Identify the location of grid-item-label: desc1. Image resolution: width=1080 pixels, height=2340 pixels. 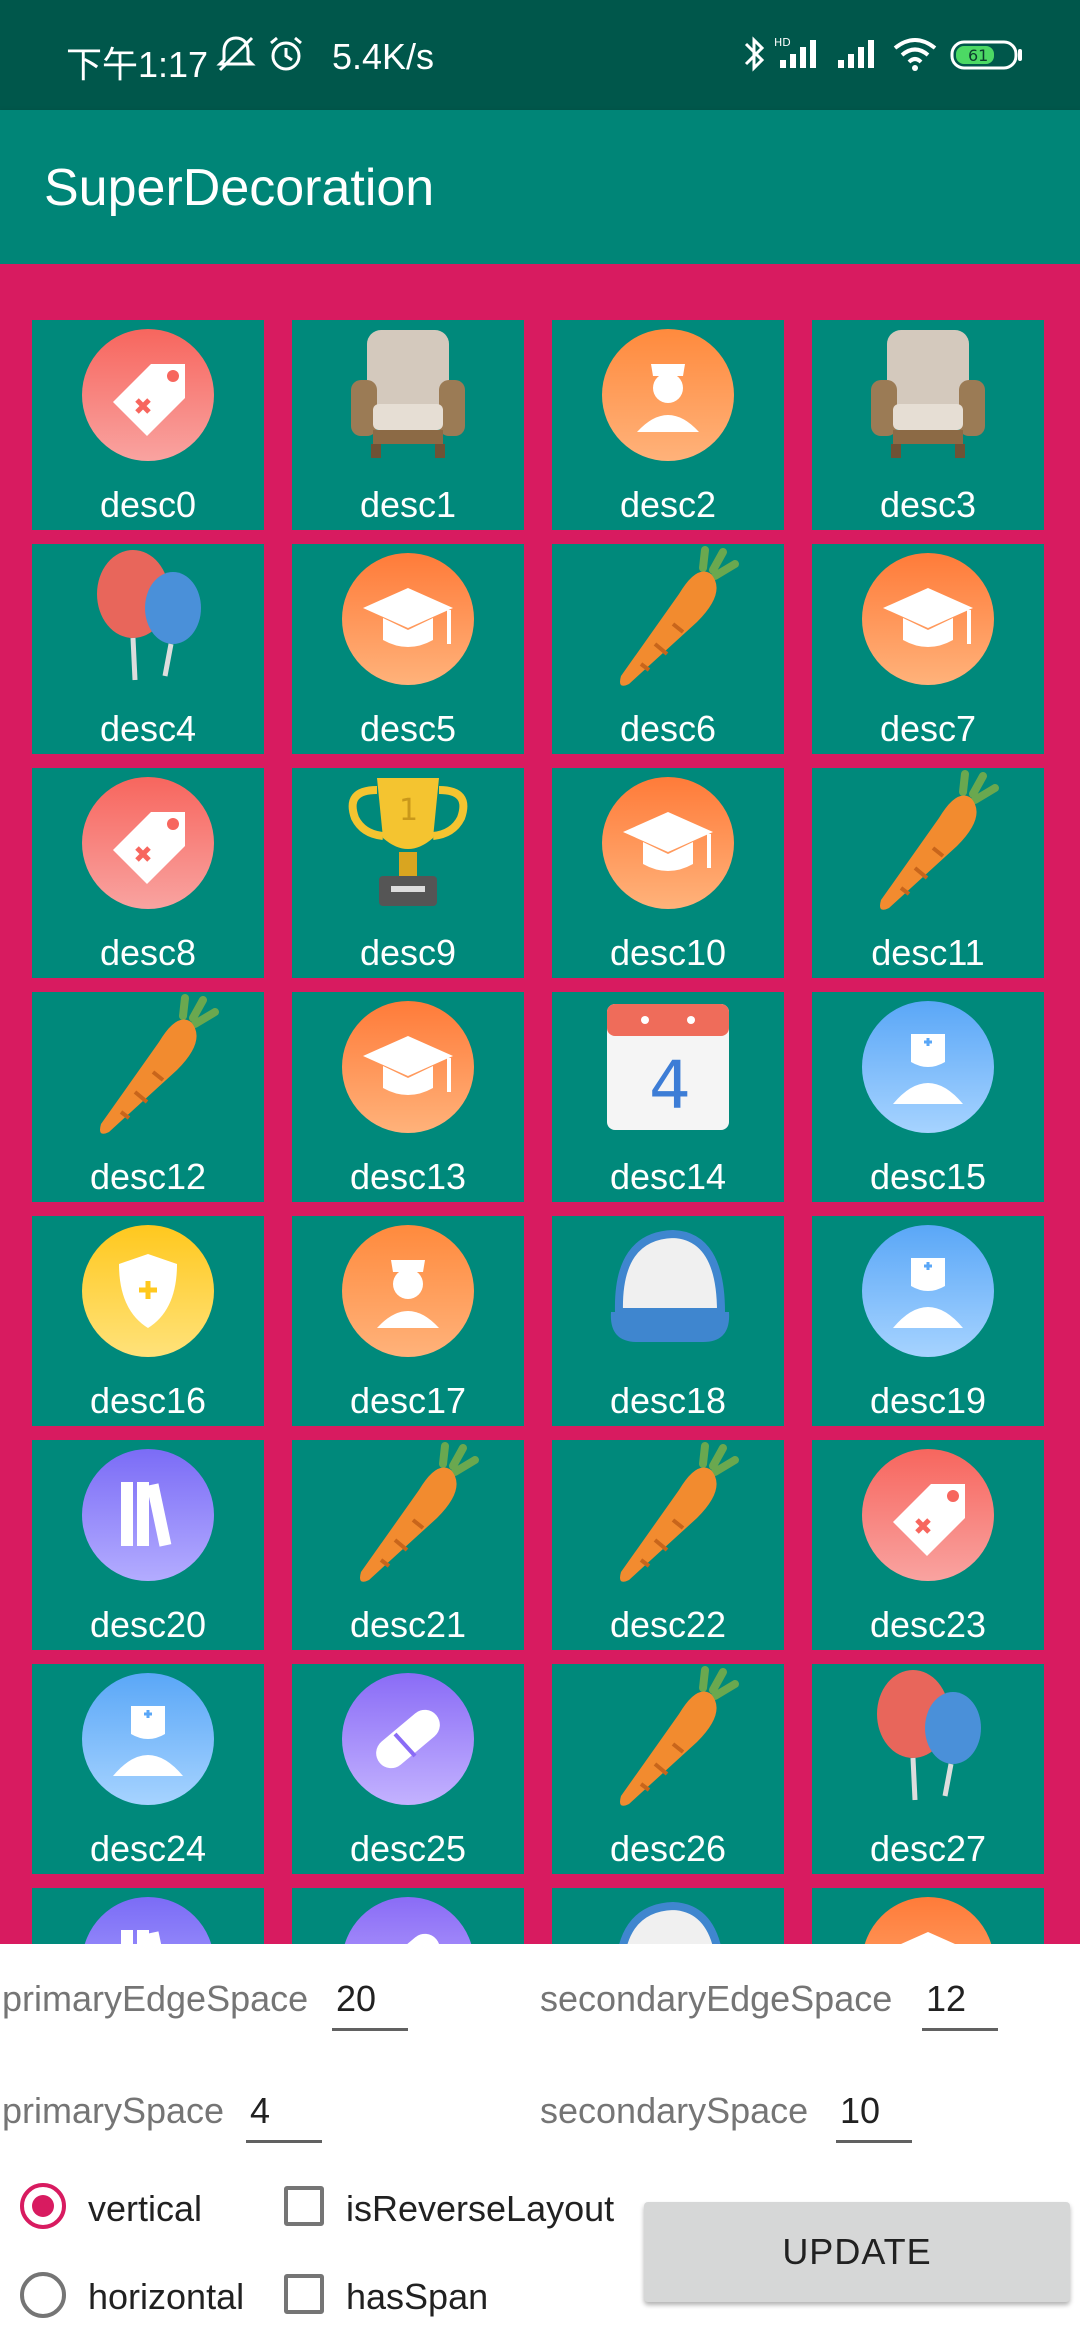
(408, 504).